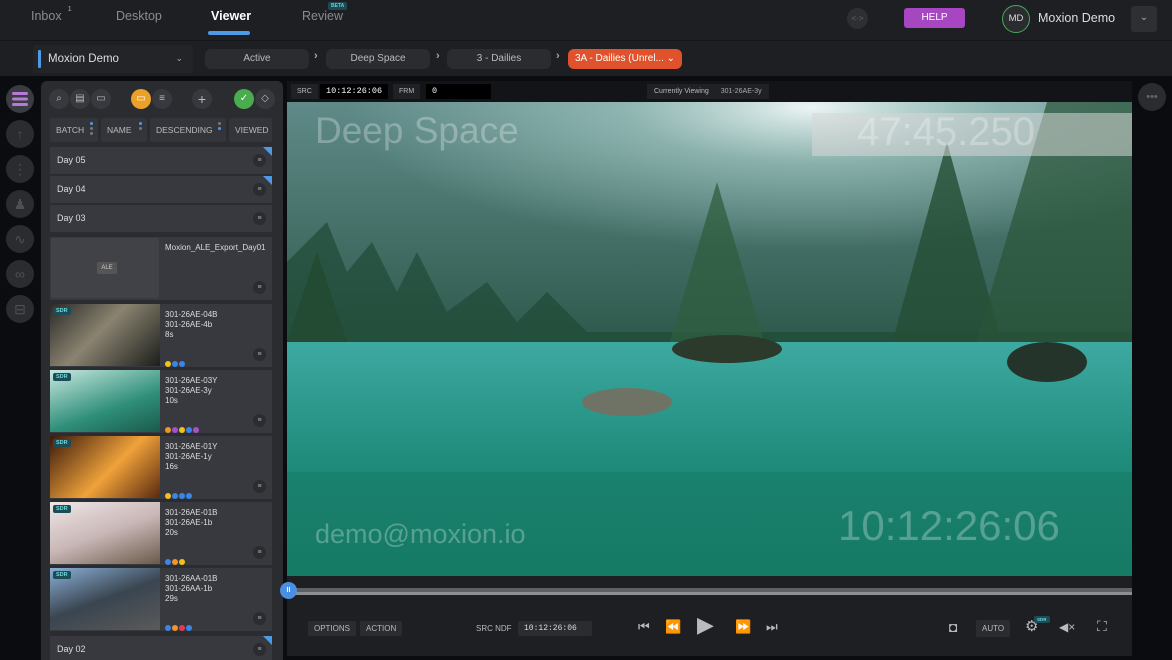 This screenshot has width=1172, height=660. I want to click on tag-icon: ◇, so click(265, 99).